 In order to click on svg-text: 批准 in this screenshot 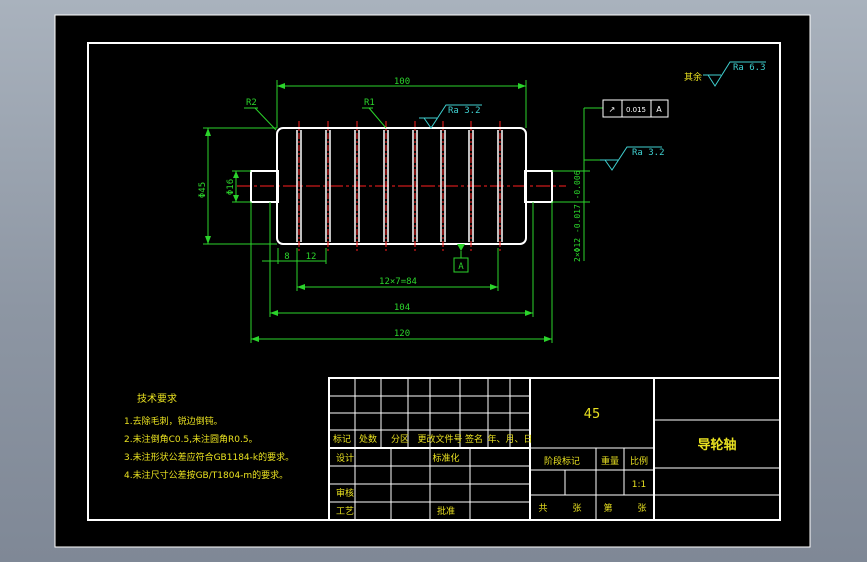, I will do `click(446, 511)`.